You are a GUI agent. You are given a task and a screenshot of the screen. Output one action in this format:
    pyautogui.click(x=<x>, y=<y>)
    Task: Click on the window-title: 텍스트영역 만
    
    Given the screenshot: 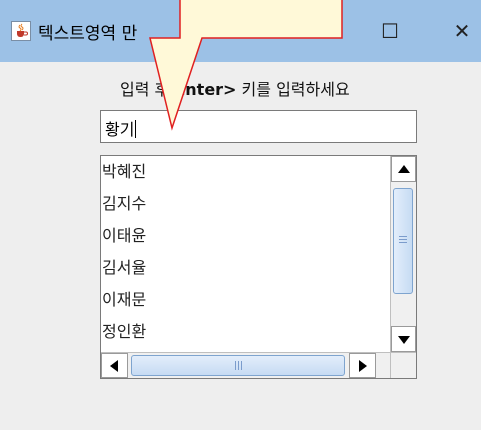 What is the action you would take?
    pyautogui.click(x=88, y=34)
    